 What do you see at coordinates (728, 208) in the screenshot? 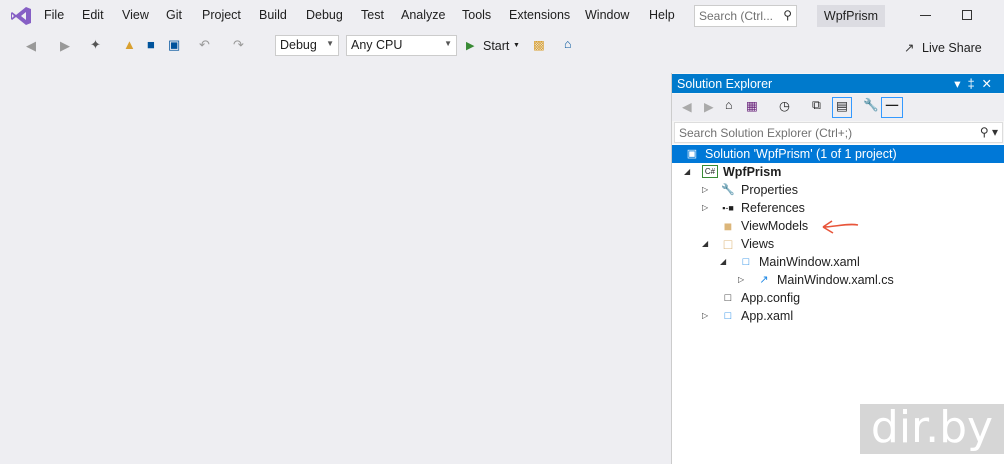
I see `references-icon: ▪-■` at bounding box center [728, 208].